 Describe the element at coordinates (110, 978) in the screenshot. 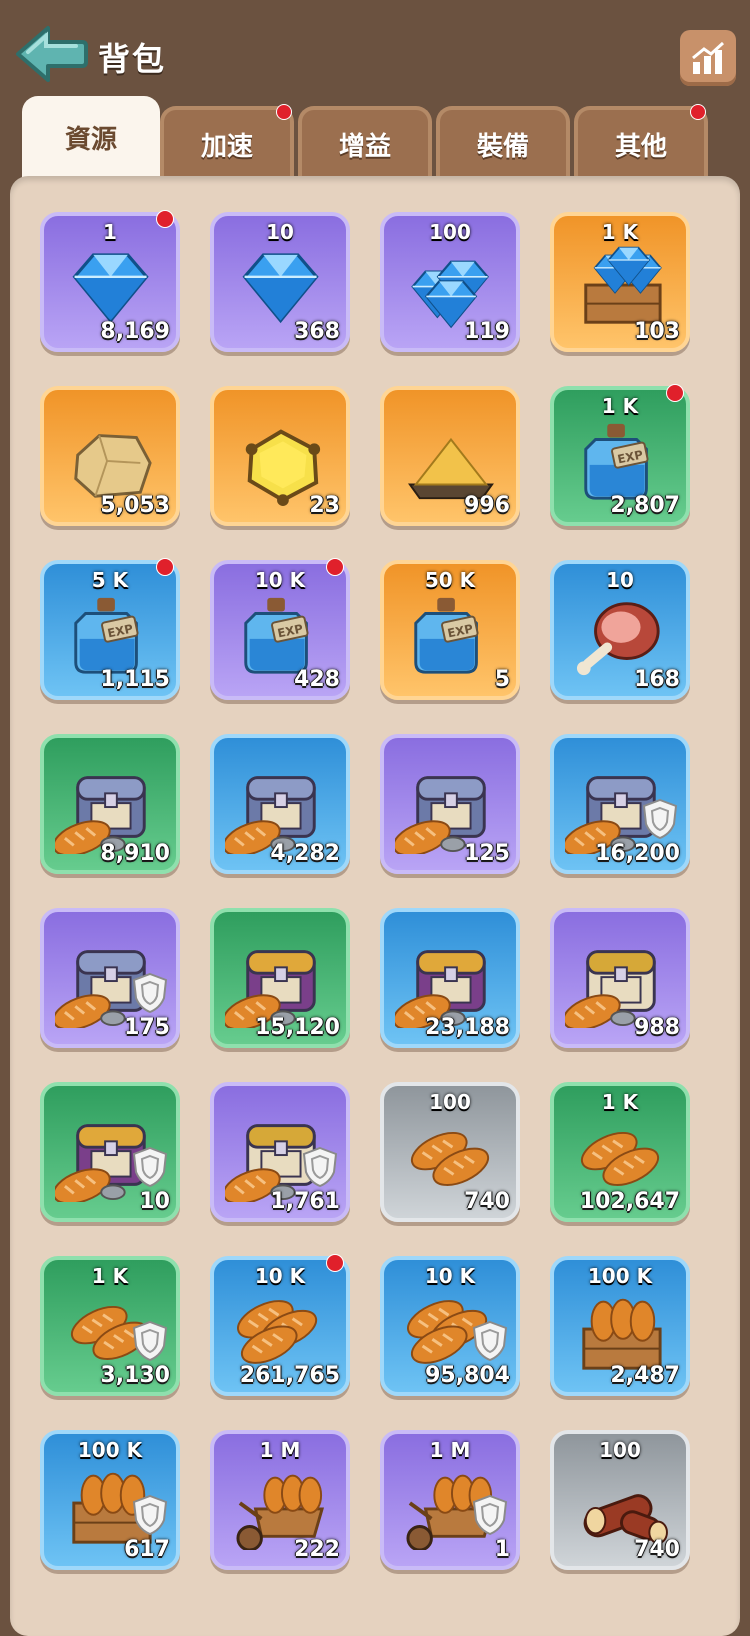

I see `inventory-item: 175` at that location.